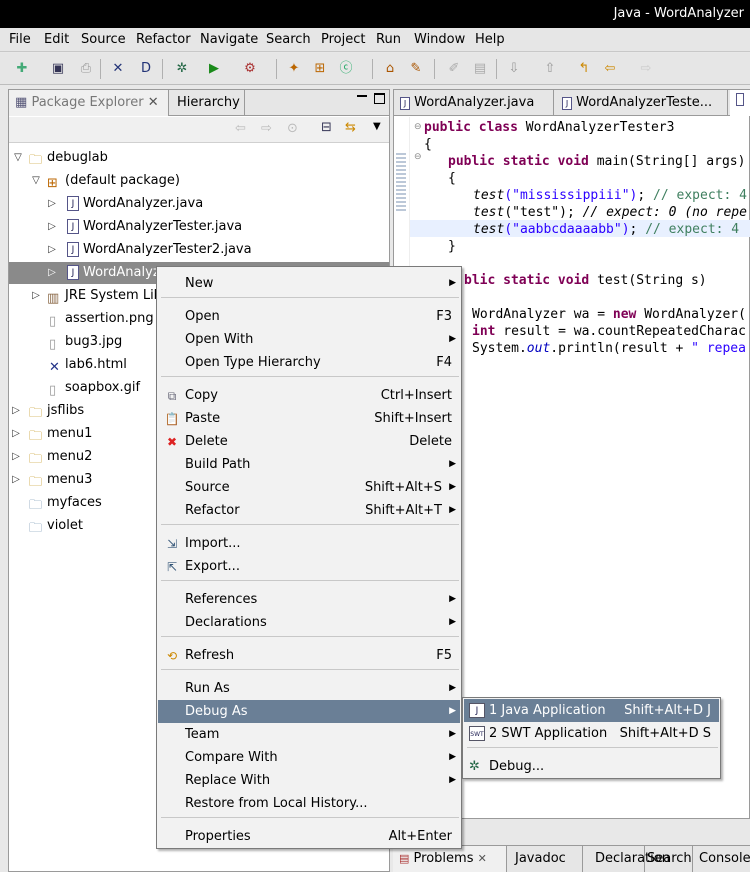 This screenshot has height=872, width=750. What do you see at coordinates (309, 441) in the screenshot?
I see `menu-item-delete: ✖ Delete Delete` at bounding box center [309, 441].